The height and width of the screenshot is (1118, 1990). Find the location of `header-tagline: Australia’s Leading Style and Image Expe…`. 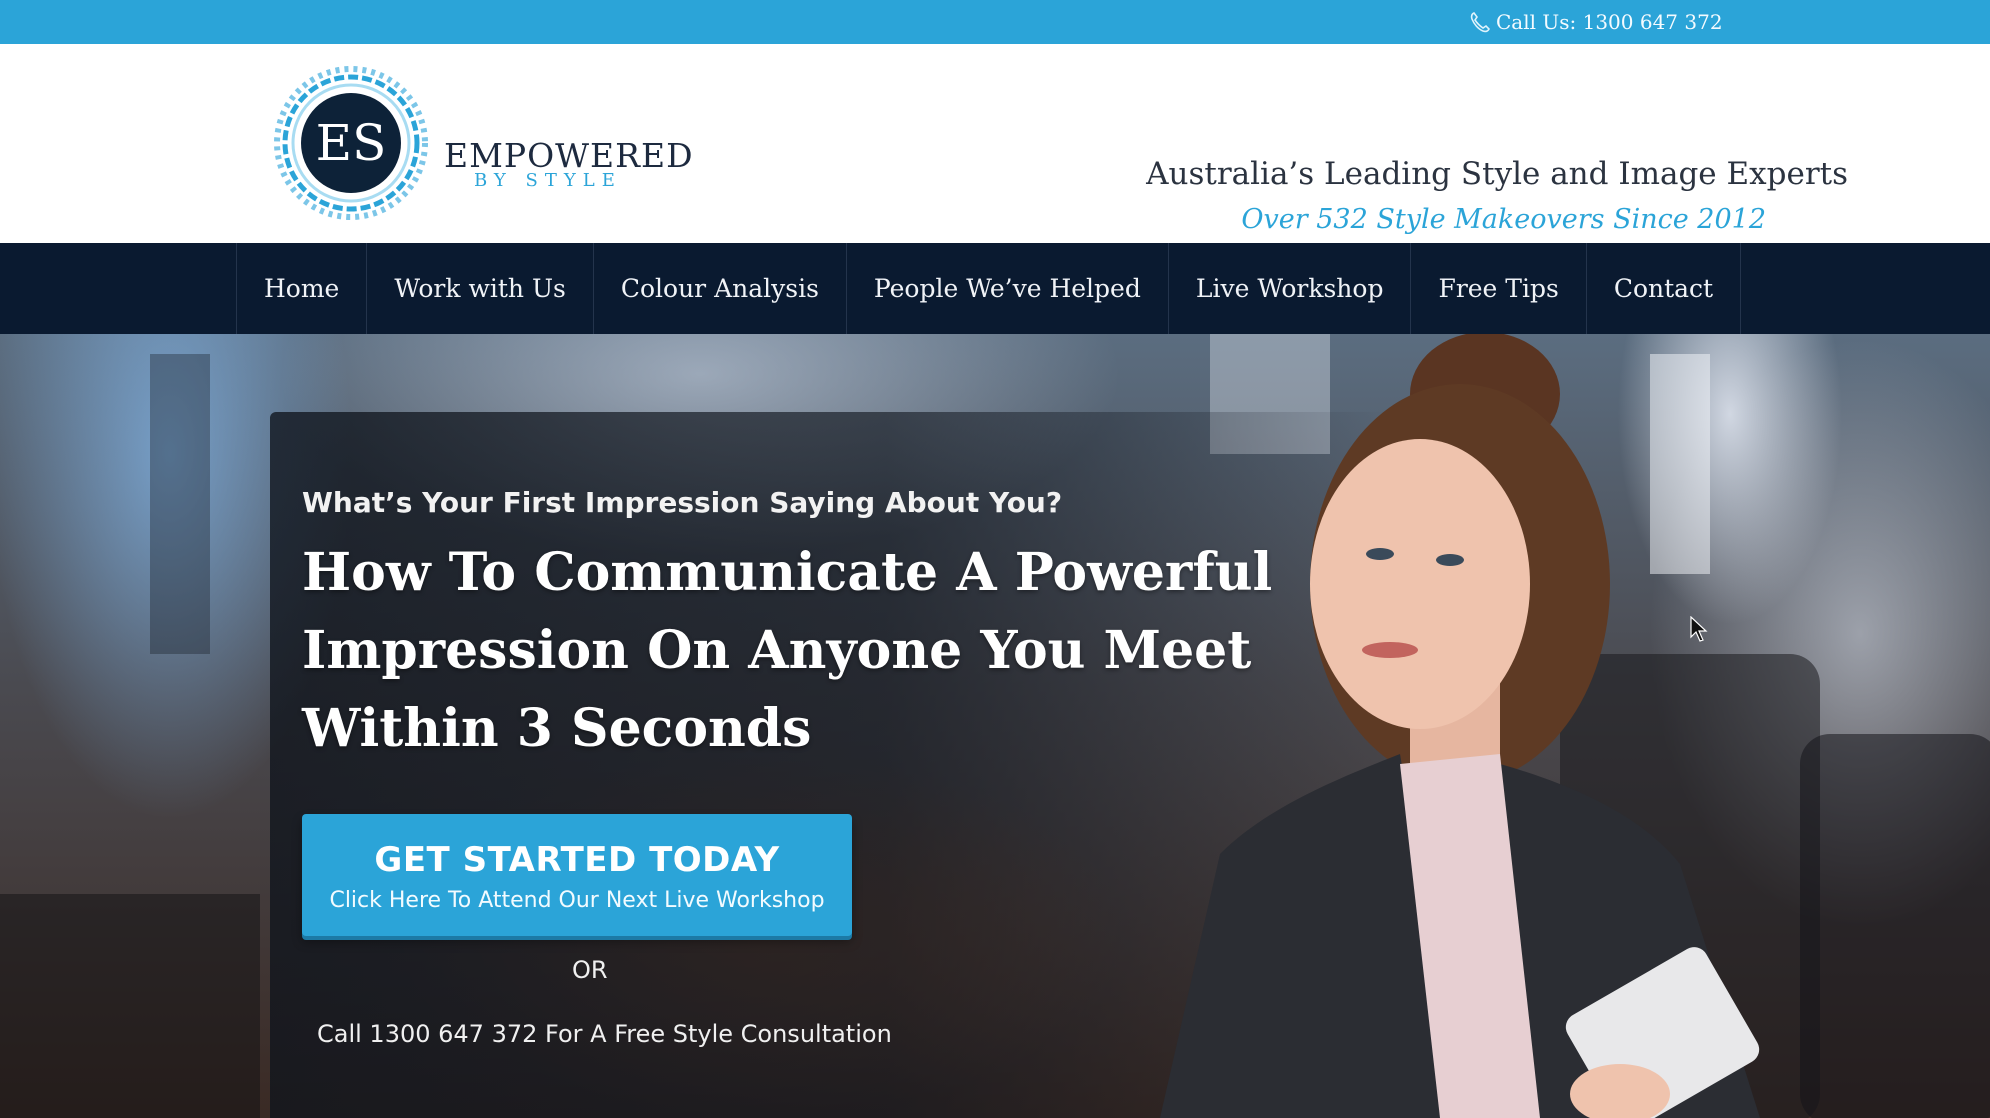

header-tagline: Australia’s Leading Style and Image Expe… is located at coordinates (1497, 174).